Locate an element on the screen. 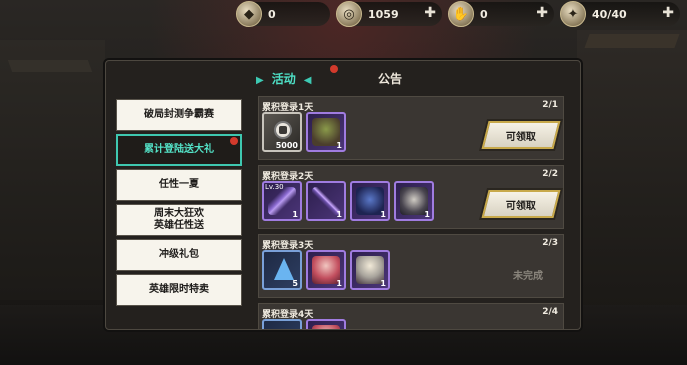 The width and height of the screenshot is (687, 365). sidebar-item-label: 冲级礼包 is located at coordinates (179, 254).